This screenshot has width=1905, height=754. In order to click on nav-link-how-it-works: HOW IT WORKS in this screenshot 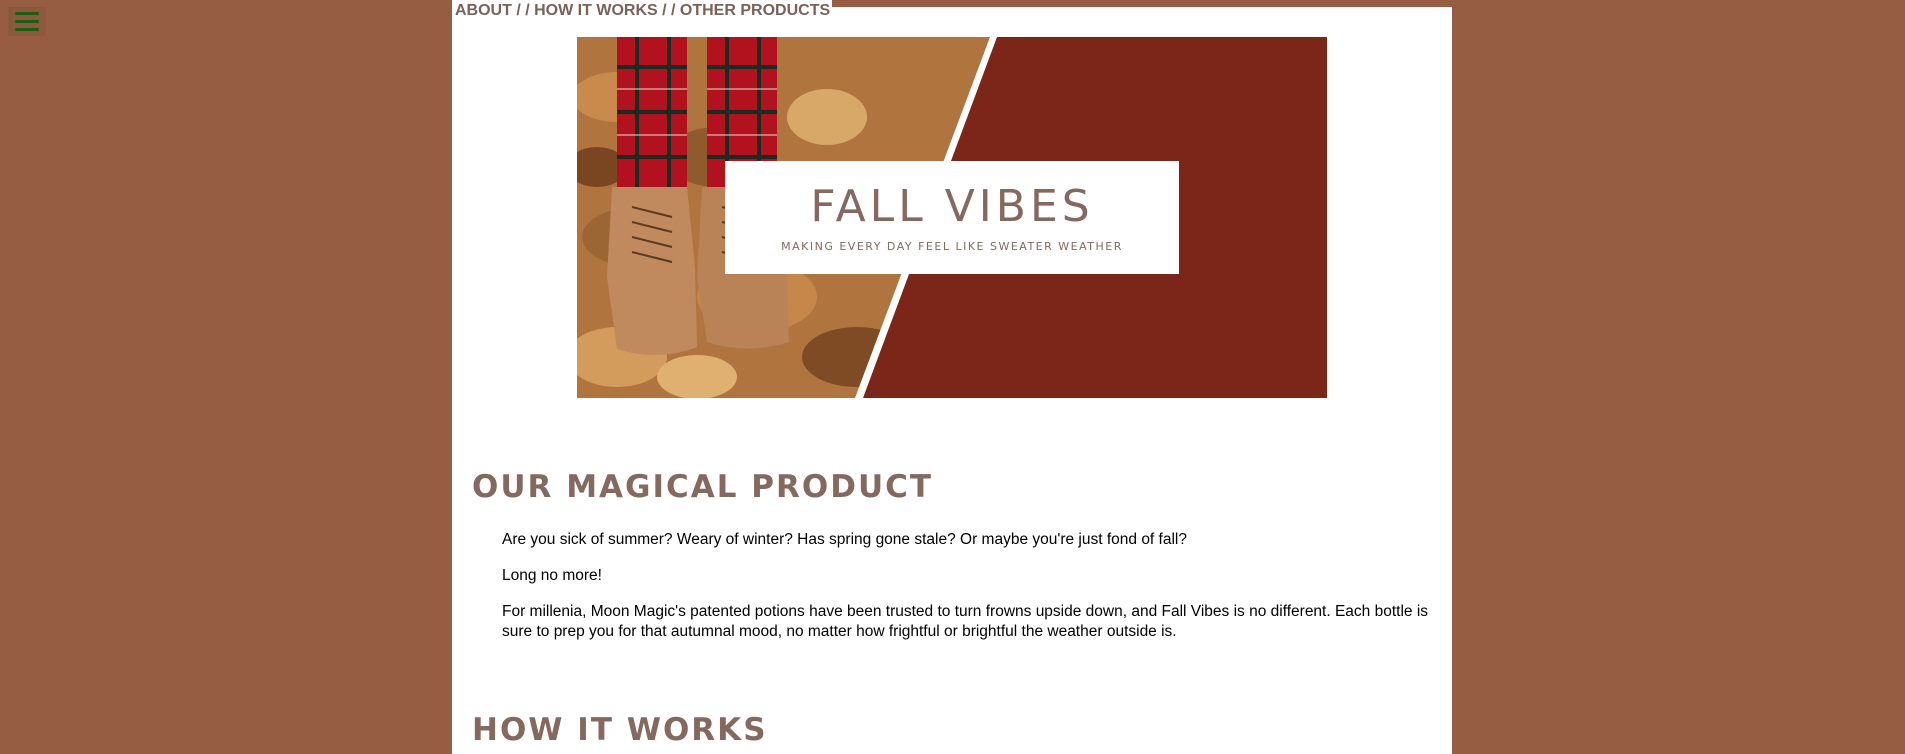, I will do `click(596, 10)`.